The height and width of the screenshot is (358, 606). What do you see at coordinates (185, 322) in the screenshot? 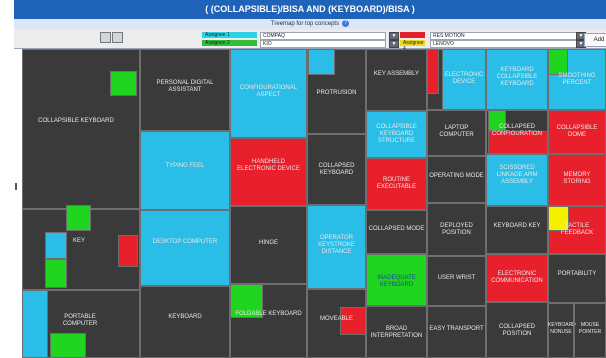
I see `treemap-cell-keyboard` at bounding box center [185, 322].